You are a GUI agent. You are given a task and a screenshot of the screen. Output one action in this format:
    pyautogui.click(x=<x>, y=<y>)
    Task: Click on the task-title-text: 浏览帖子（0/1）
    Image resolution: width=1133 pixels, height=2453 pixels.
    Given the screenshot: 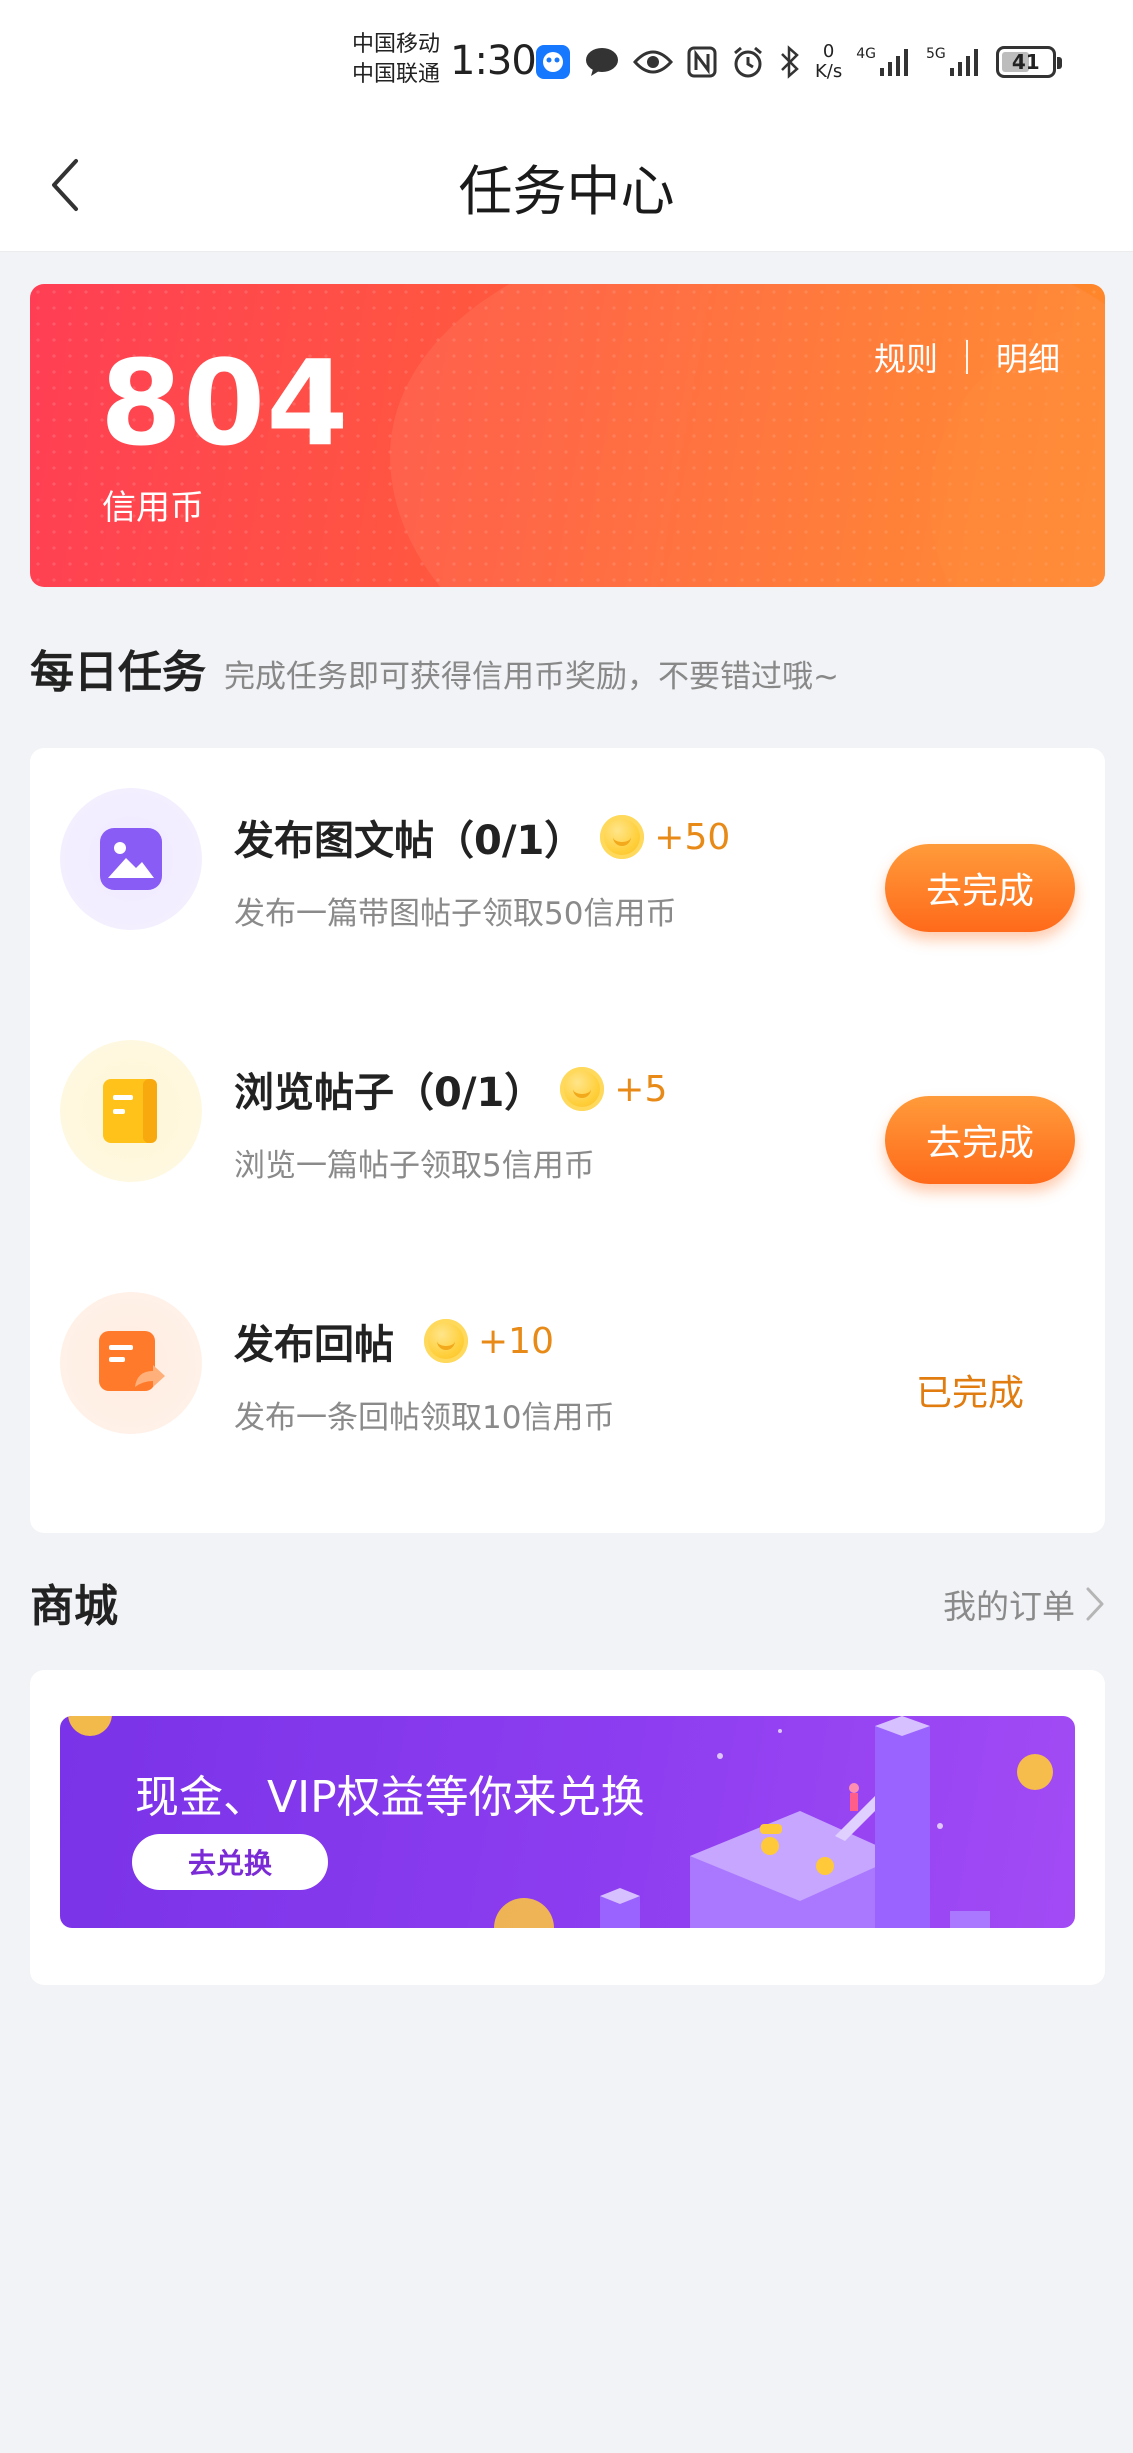 What is the action you would take?
    pyautogui.click(x=389, y=1093)
    